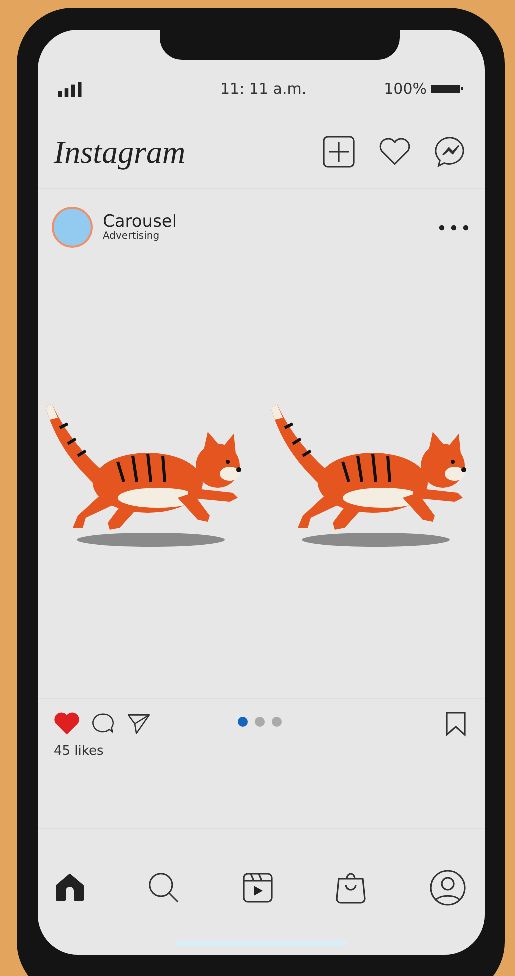 The height and width of the screenshot is (976, 515). What do you see at coordinates (139, 724) in the screenshot?
I see `share-icon` at bounding box center [139, 724].